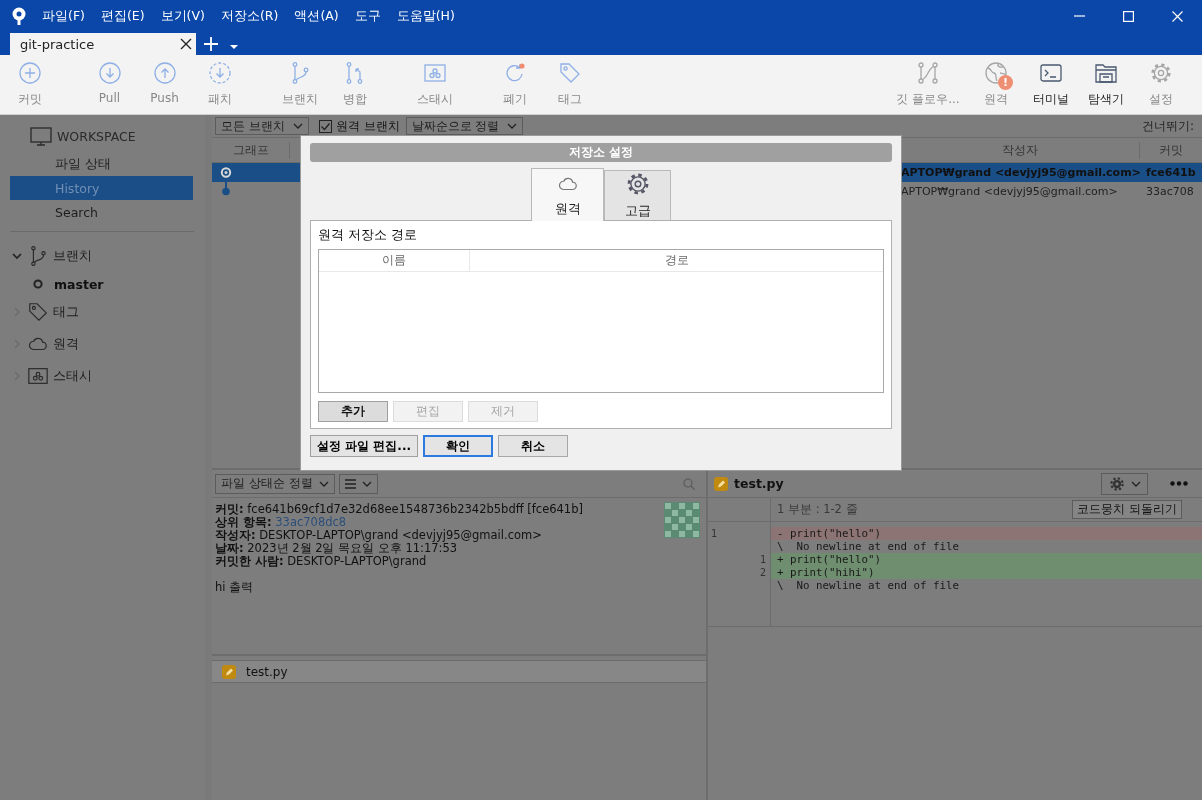  I want to click on section-header: 원격, so click(66, 344).